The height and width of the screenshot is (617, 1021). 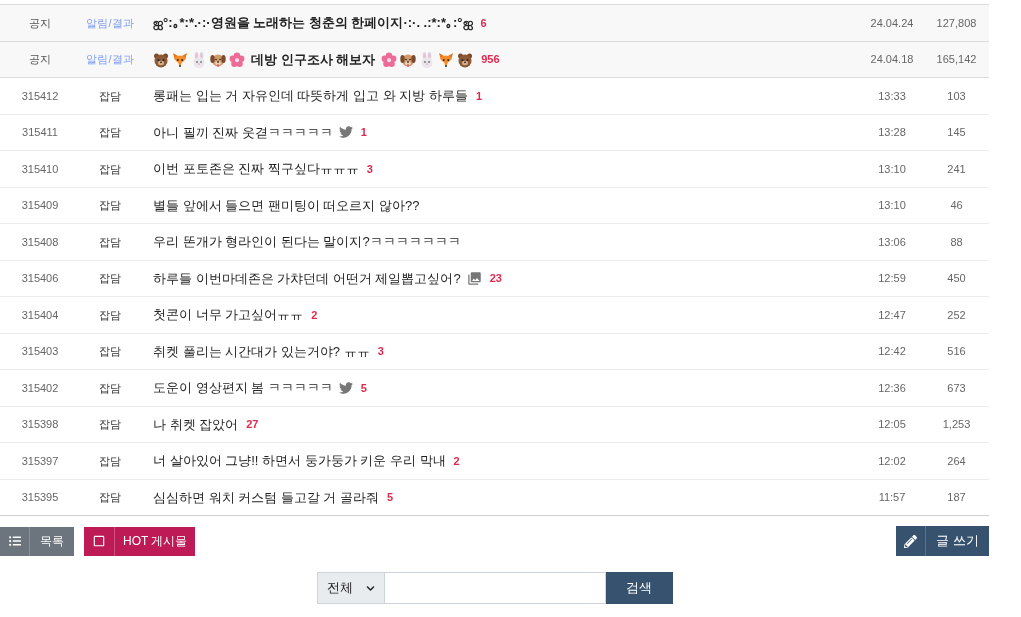 What do you see at coordinates (892, 242) in the screenshot?
I see `post-date: 13:06` at bounding box center [892, 242].